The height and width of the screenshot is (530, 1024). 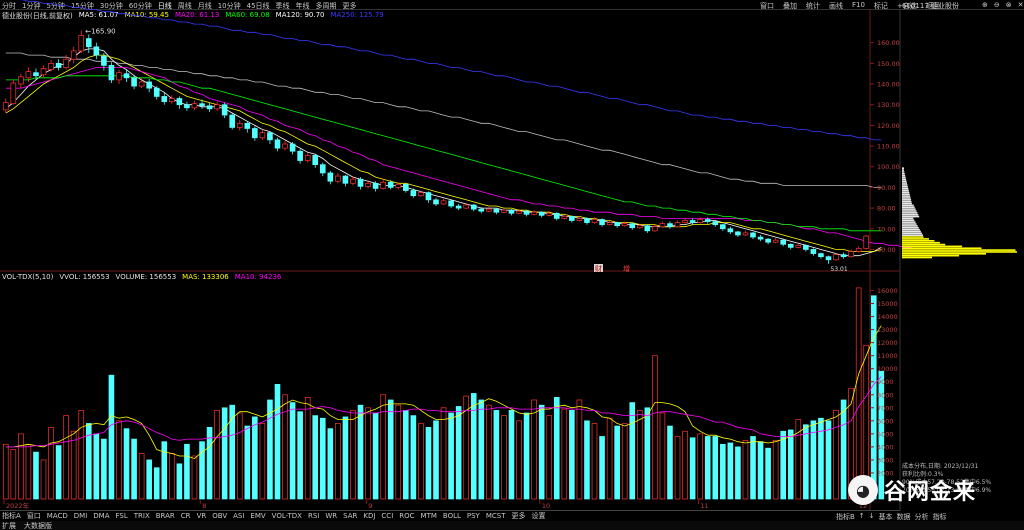 I want to click on indicator-tab-22: PSY, so click(x=473, y=516).